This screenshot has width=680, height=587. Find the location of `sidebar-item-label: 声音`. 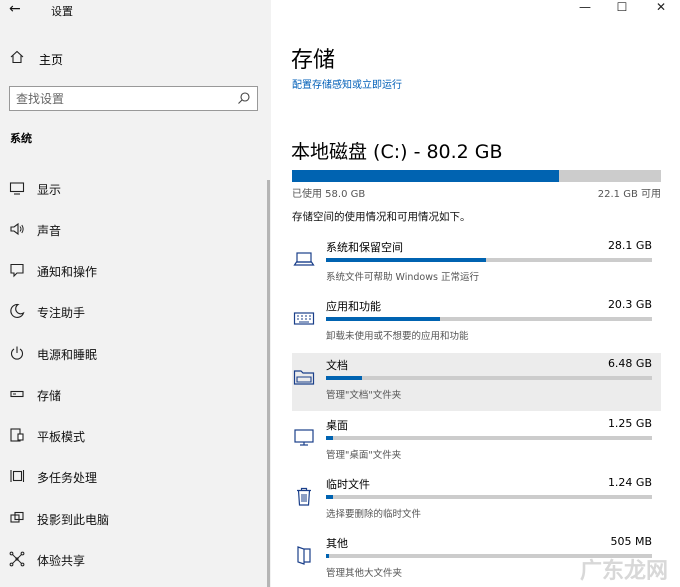

sidebar-item-label: 声音 is located at coordinates (49, 231).